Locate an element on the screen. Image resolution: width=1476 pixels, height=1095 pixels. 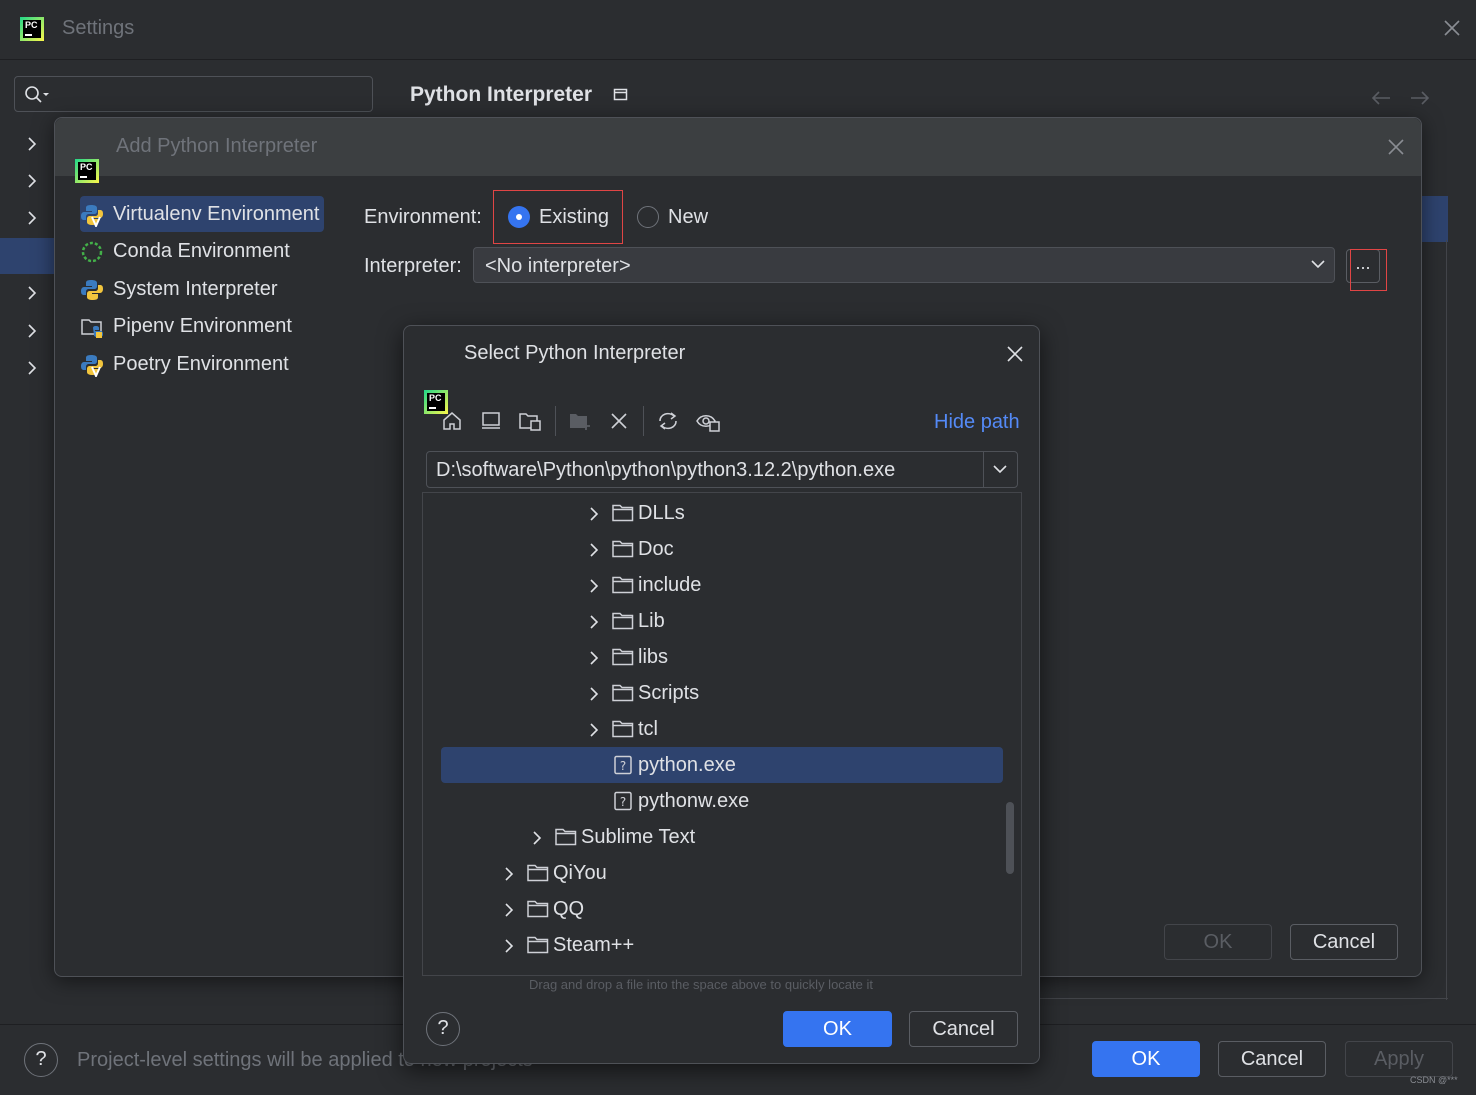
existing-radio is located at coordinates (519, 217).